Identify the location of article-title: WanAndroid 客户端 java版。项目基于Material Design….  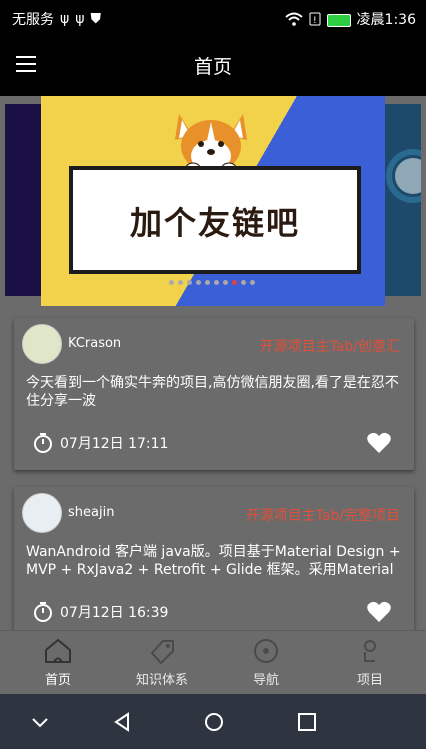
(217, 561).